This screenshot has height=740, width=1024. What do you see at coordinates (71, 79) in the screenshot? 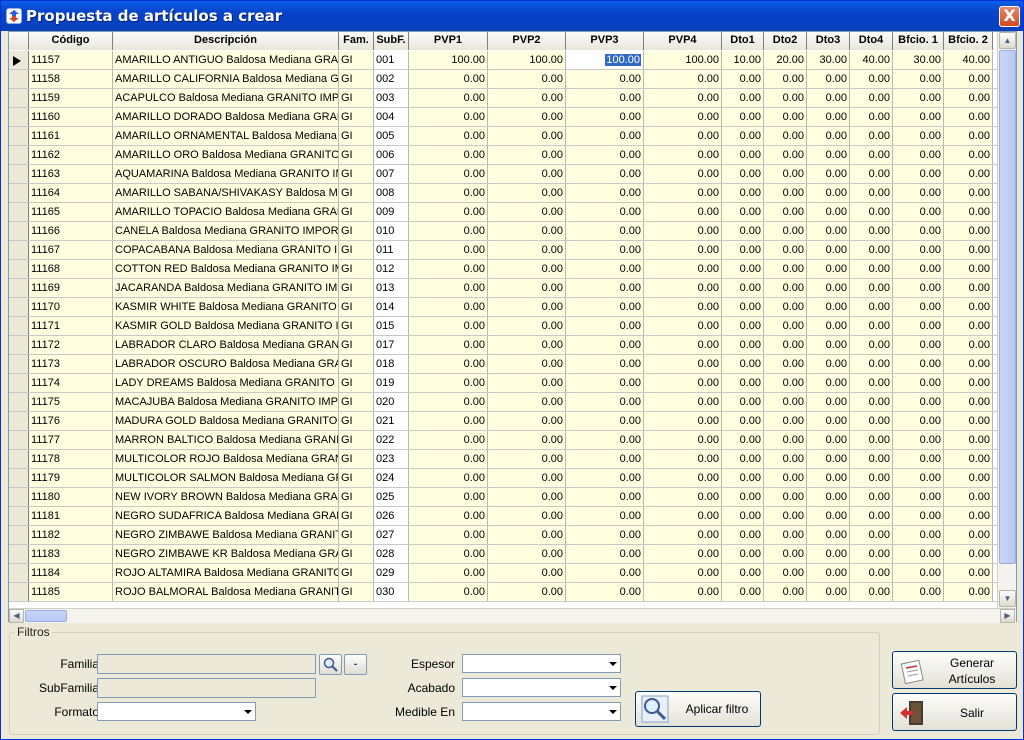
I see `table-cell: 11158` at bounding box center [71, 79].